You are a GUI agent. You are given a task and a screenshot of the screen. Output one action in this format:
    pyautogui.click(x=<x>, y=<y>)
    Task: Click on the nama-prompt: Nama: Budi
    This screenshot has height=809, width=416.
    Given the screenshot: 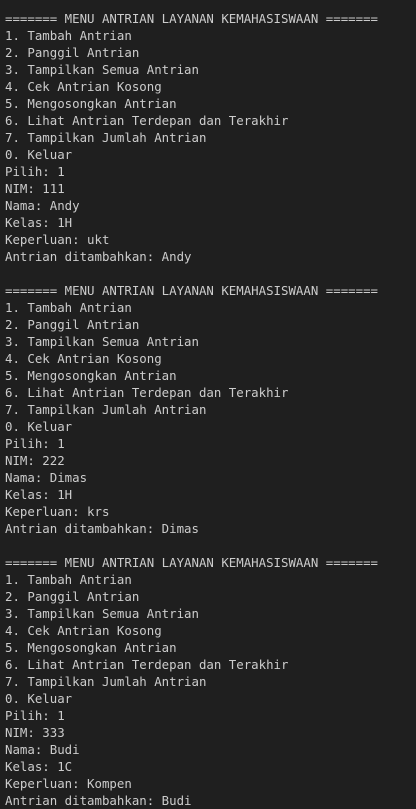 What is the action you would take?
    pyautogui.click(x=42, y=749)
    